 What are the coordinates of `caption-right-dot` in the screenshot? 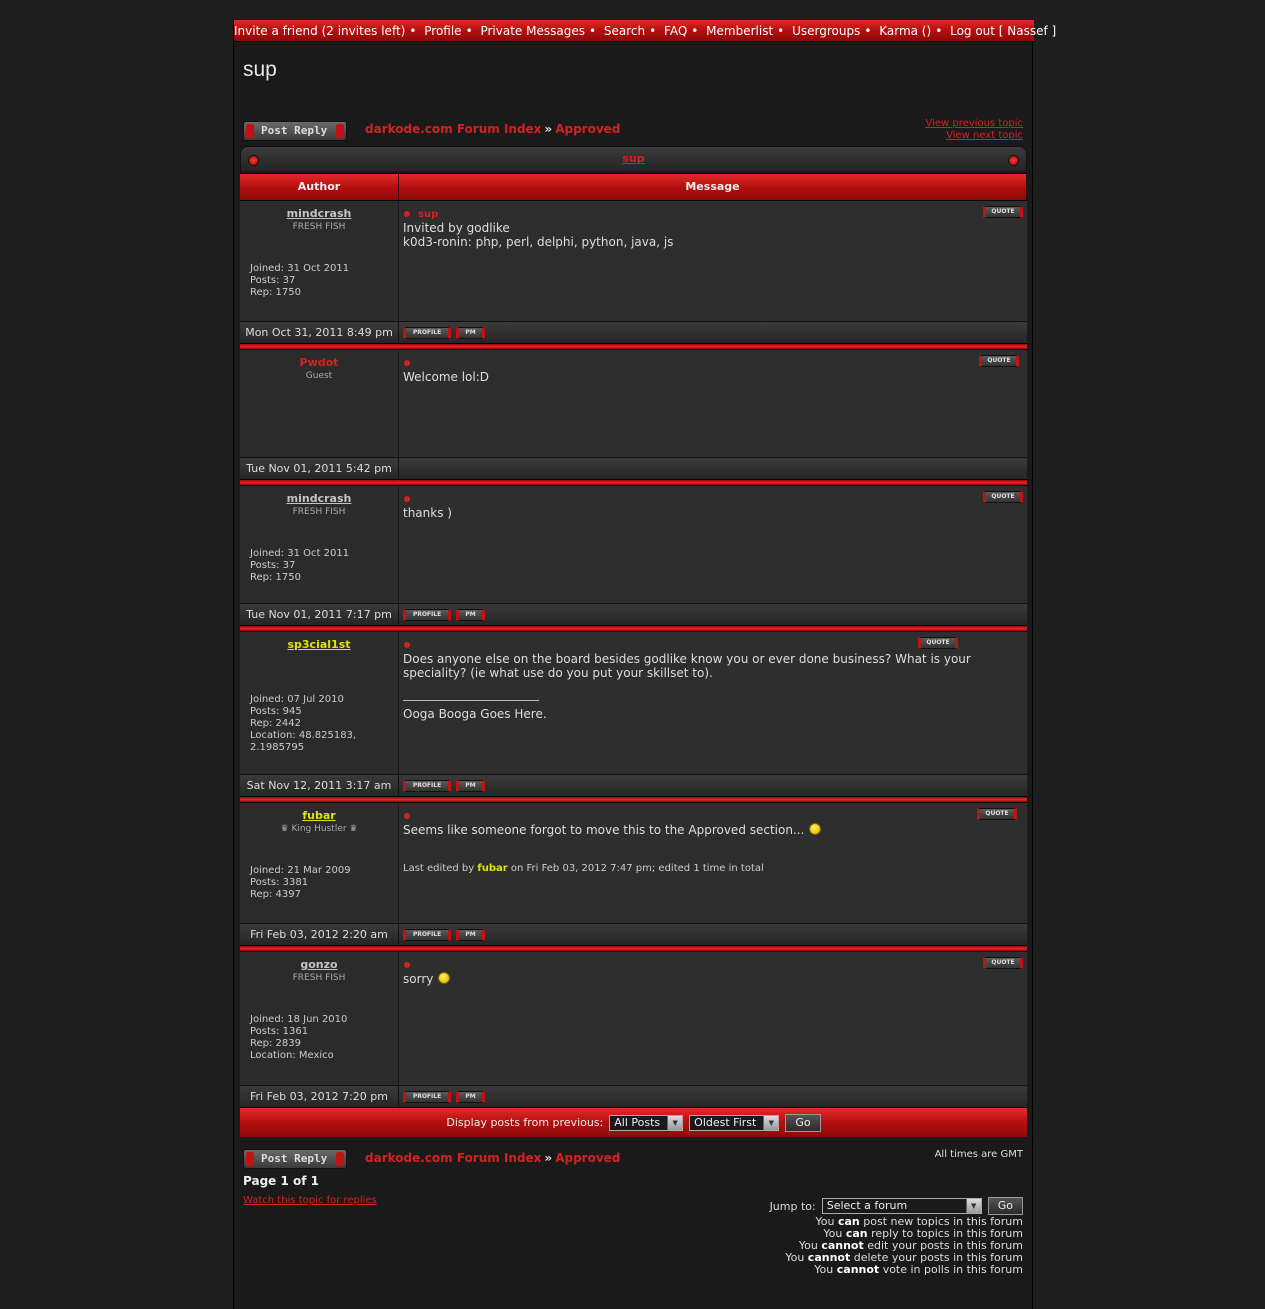 It's located at (1013, 160).